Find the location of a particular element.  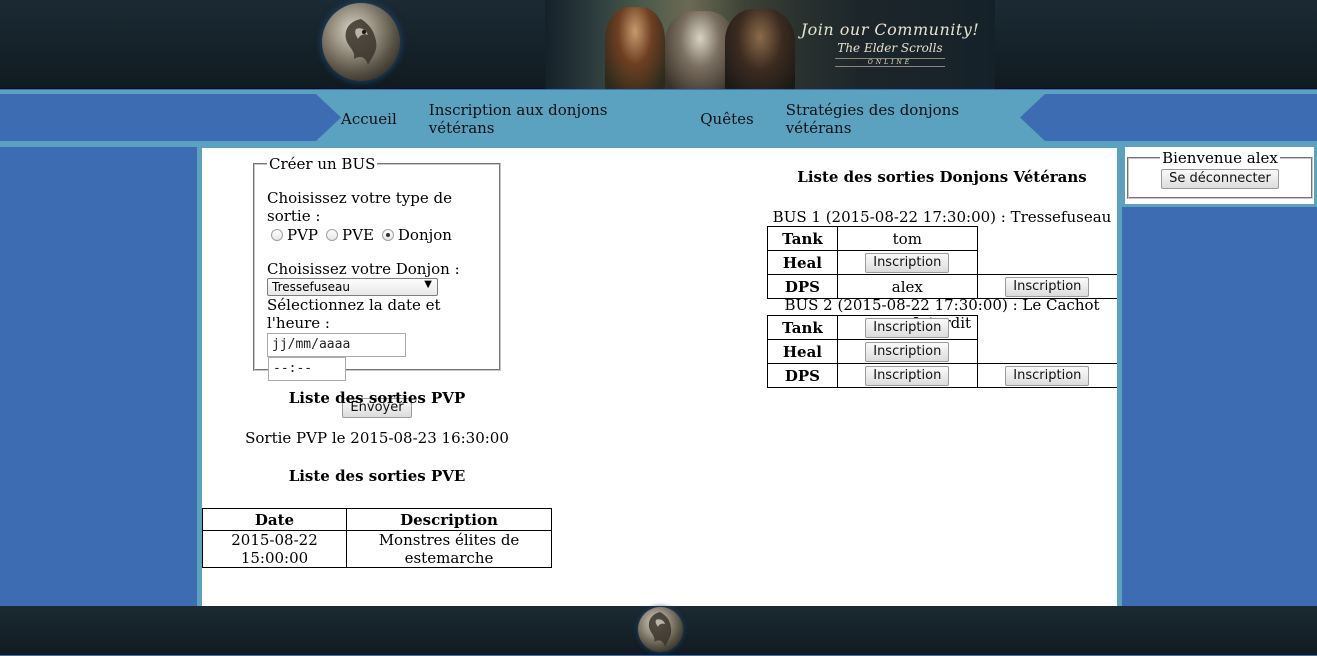

user-panel: Bienvenue alex Se déconnecter is located at coordinates (1219, 177).